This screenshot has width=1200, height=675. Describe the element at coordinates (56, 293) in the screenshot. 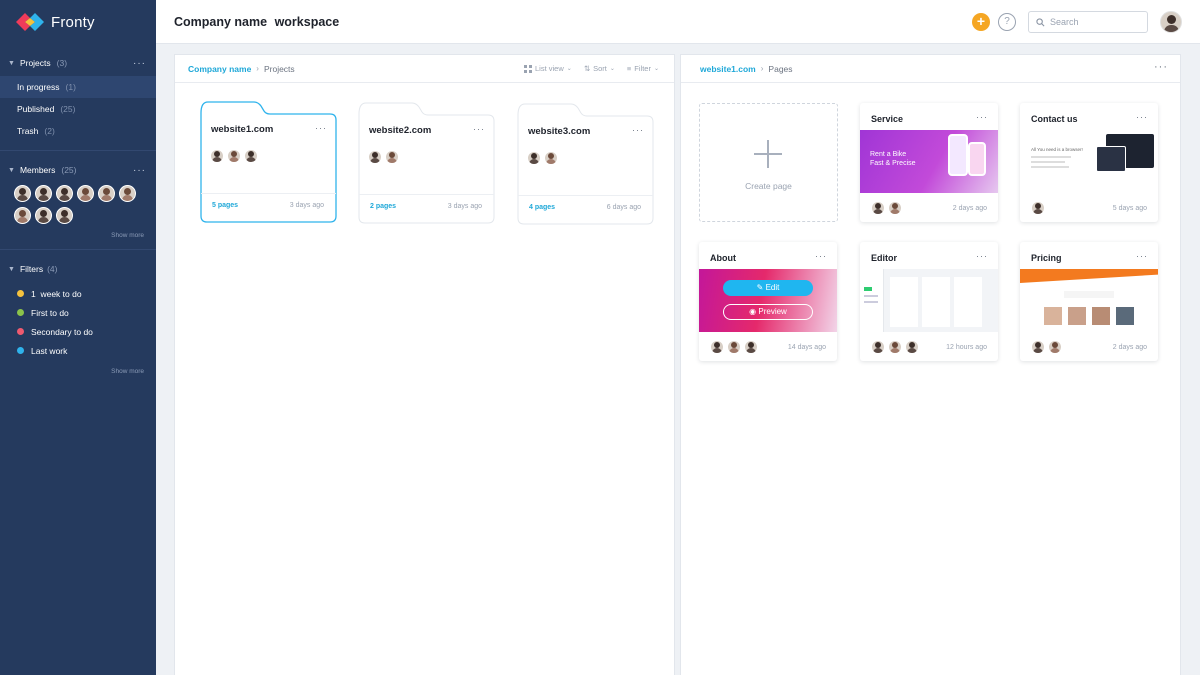

I see `filter-label: 1 week to do` at that location.